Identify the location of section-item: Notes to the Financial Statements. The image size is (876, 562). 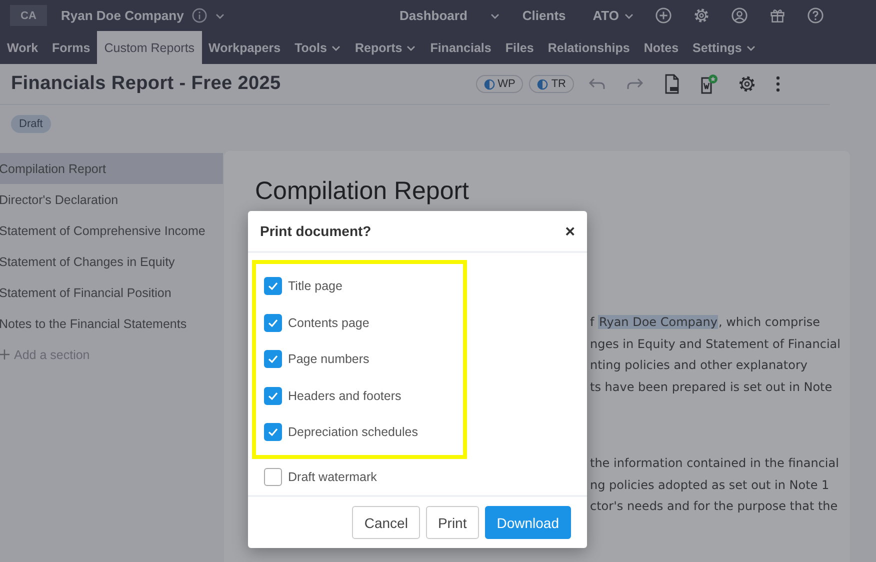
(111, 323).